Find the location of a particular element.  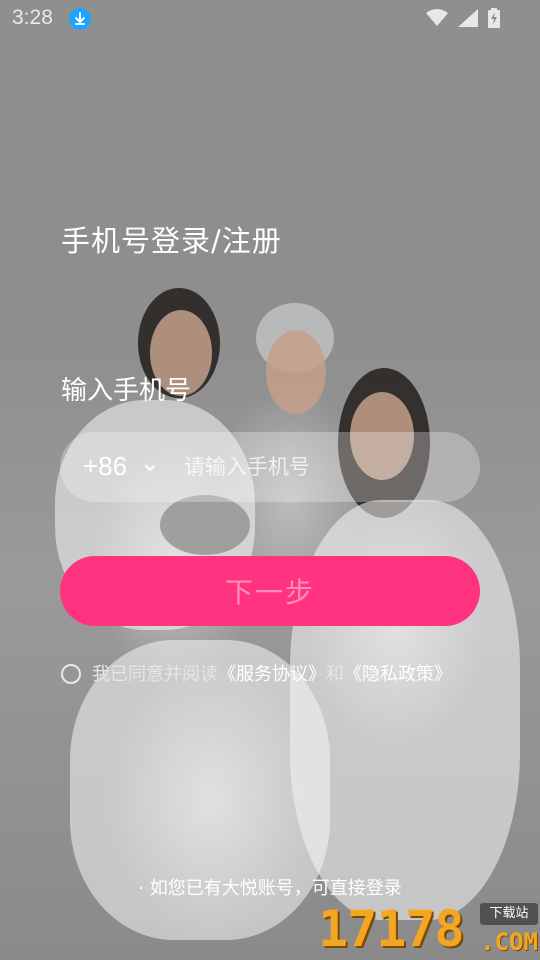

status-time: 3:28 is located at coordinates (32, 17).